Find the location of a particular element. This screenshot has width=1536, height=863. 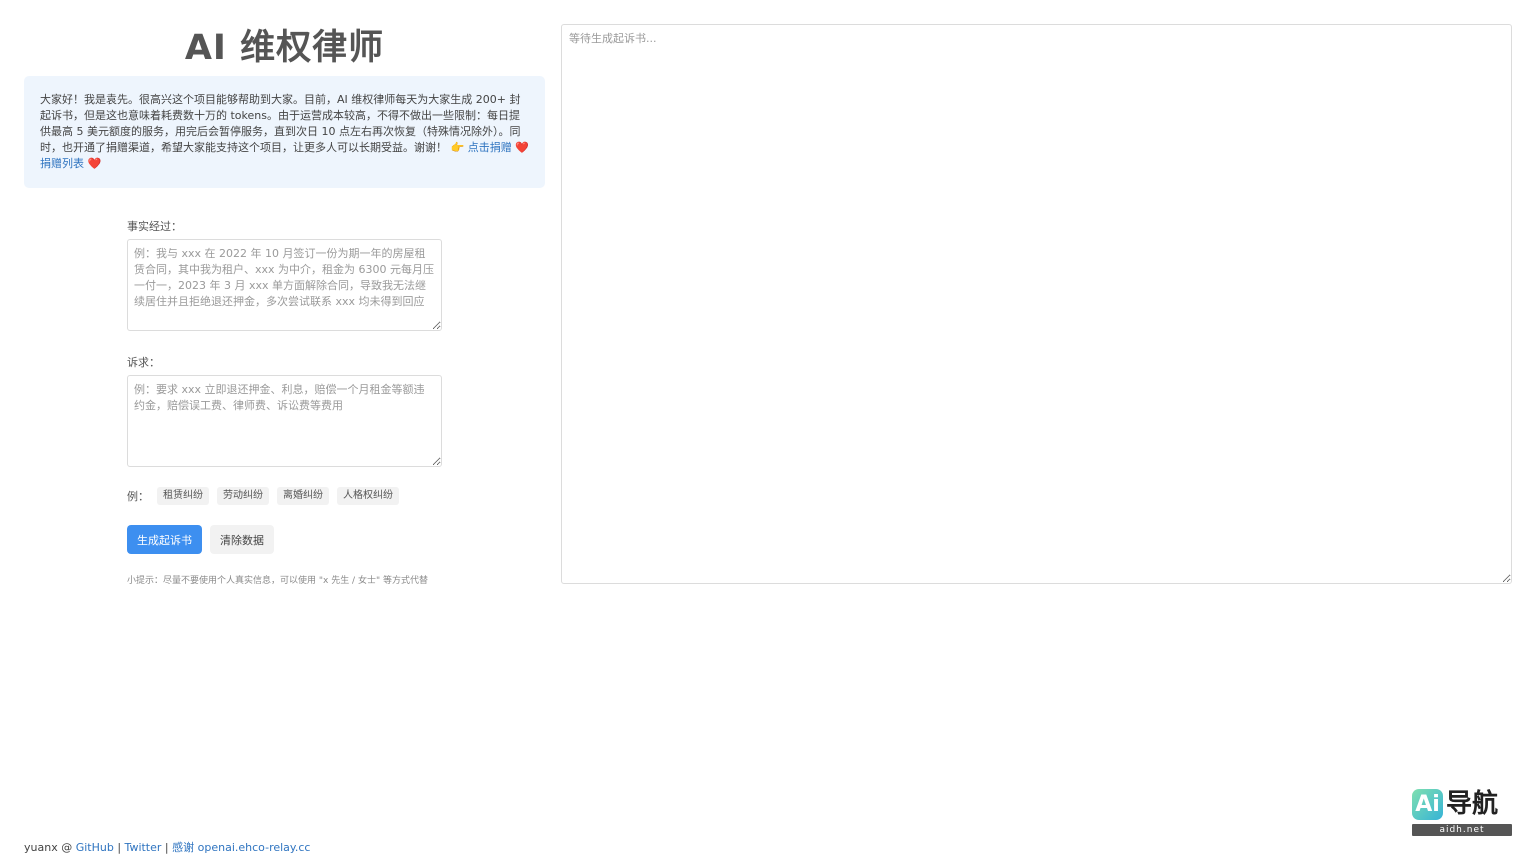

facts-textarea is located at coordinates (284, 285).